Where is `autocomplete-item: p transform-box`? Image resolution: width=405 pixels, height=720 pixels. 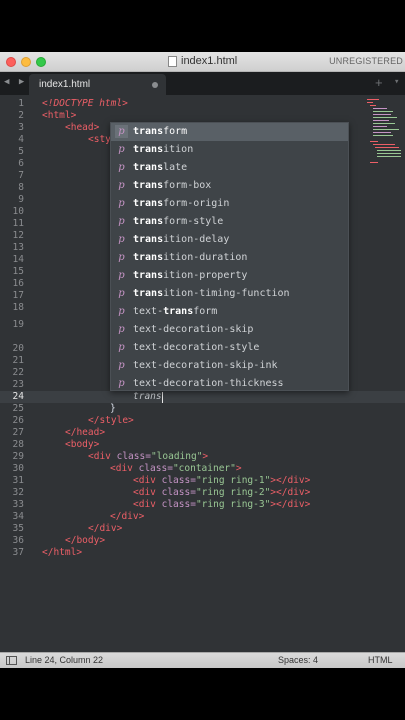
autocomplete-item: p transform-box is located at coordinates (229, 186).